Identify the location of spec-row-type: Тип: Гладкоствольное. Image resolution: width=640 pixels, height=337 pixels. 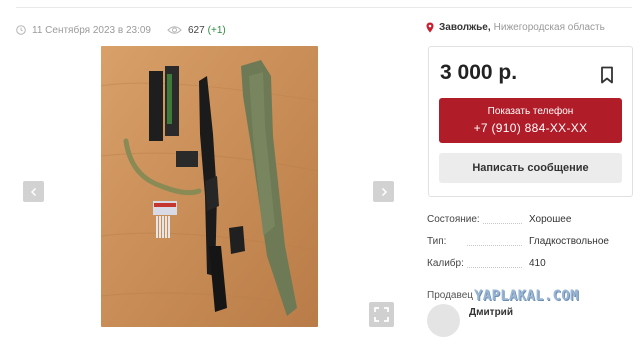
(529, 247).